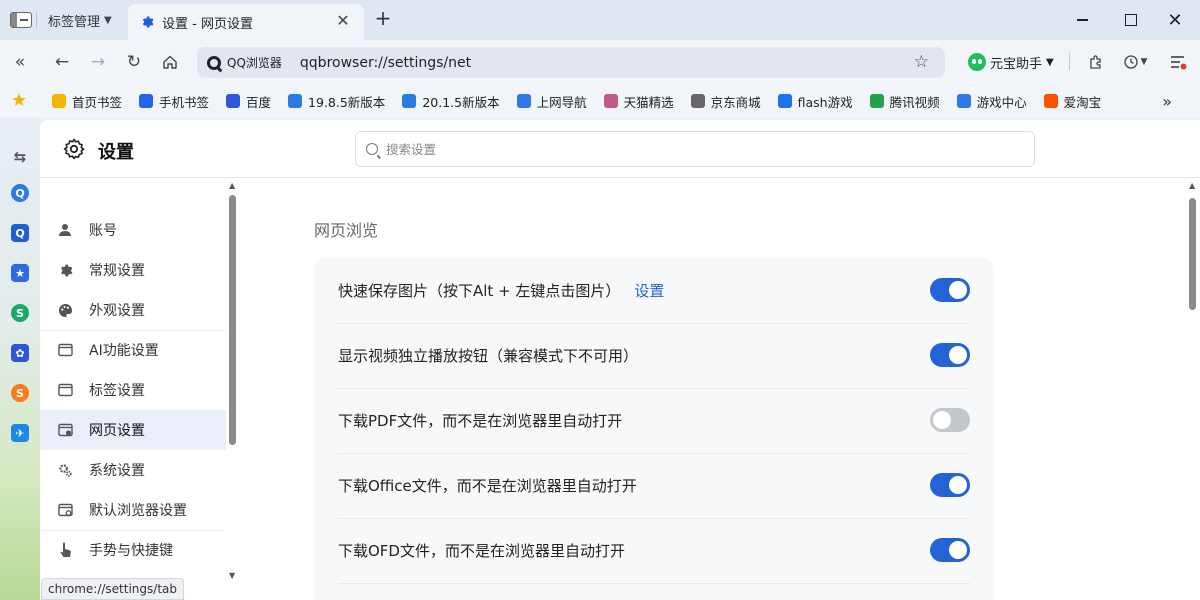  I want to click on sidebar-item-label: 网页设置, so click(117, 431).